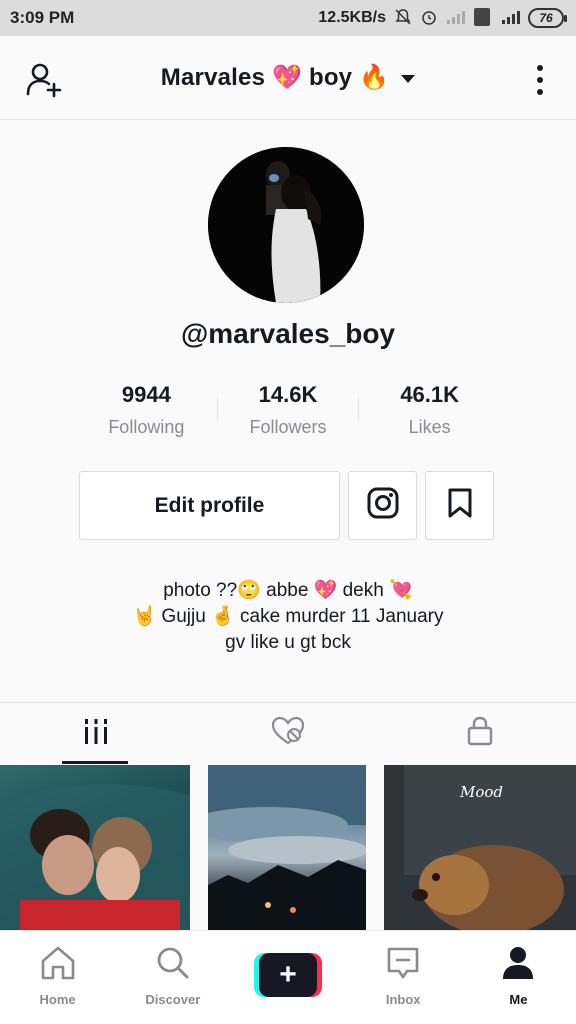 This screenshot has height=1024, width=576. I want to click on stat-label: Following, so click(146, 427).